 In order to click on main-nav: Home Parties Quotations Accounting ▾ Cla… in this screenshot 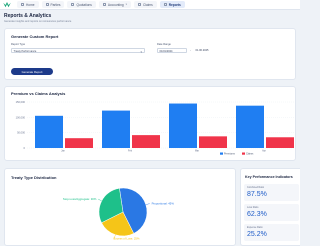, I will do `click(101, 4)`.